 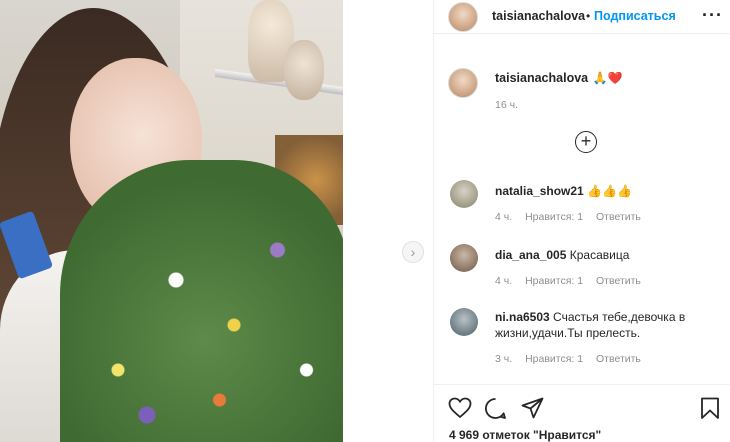 I want to click on comment-username: ni.na6503, so click(x=522, y=317).